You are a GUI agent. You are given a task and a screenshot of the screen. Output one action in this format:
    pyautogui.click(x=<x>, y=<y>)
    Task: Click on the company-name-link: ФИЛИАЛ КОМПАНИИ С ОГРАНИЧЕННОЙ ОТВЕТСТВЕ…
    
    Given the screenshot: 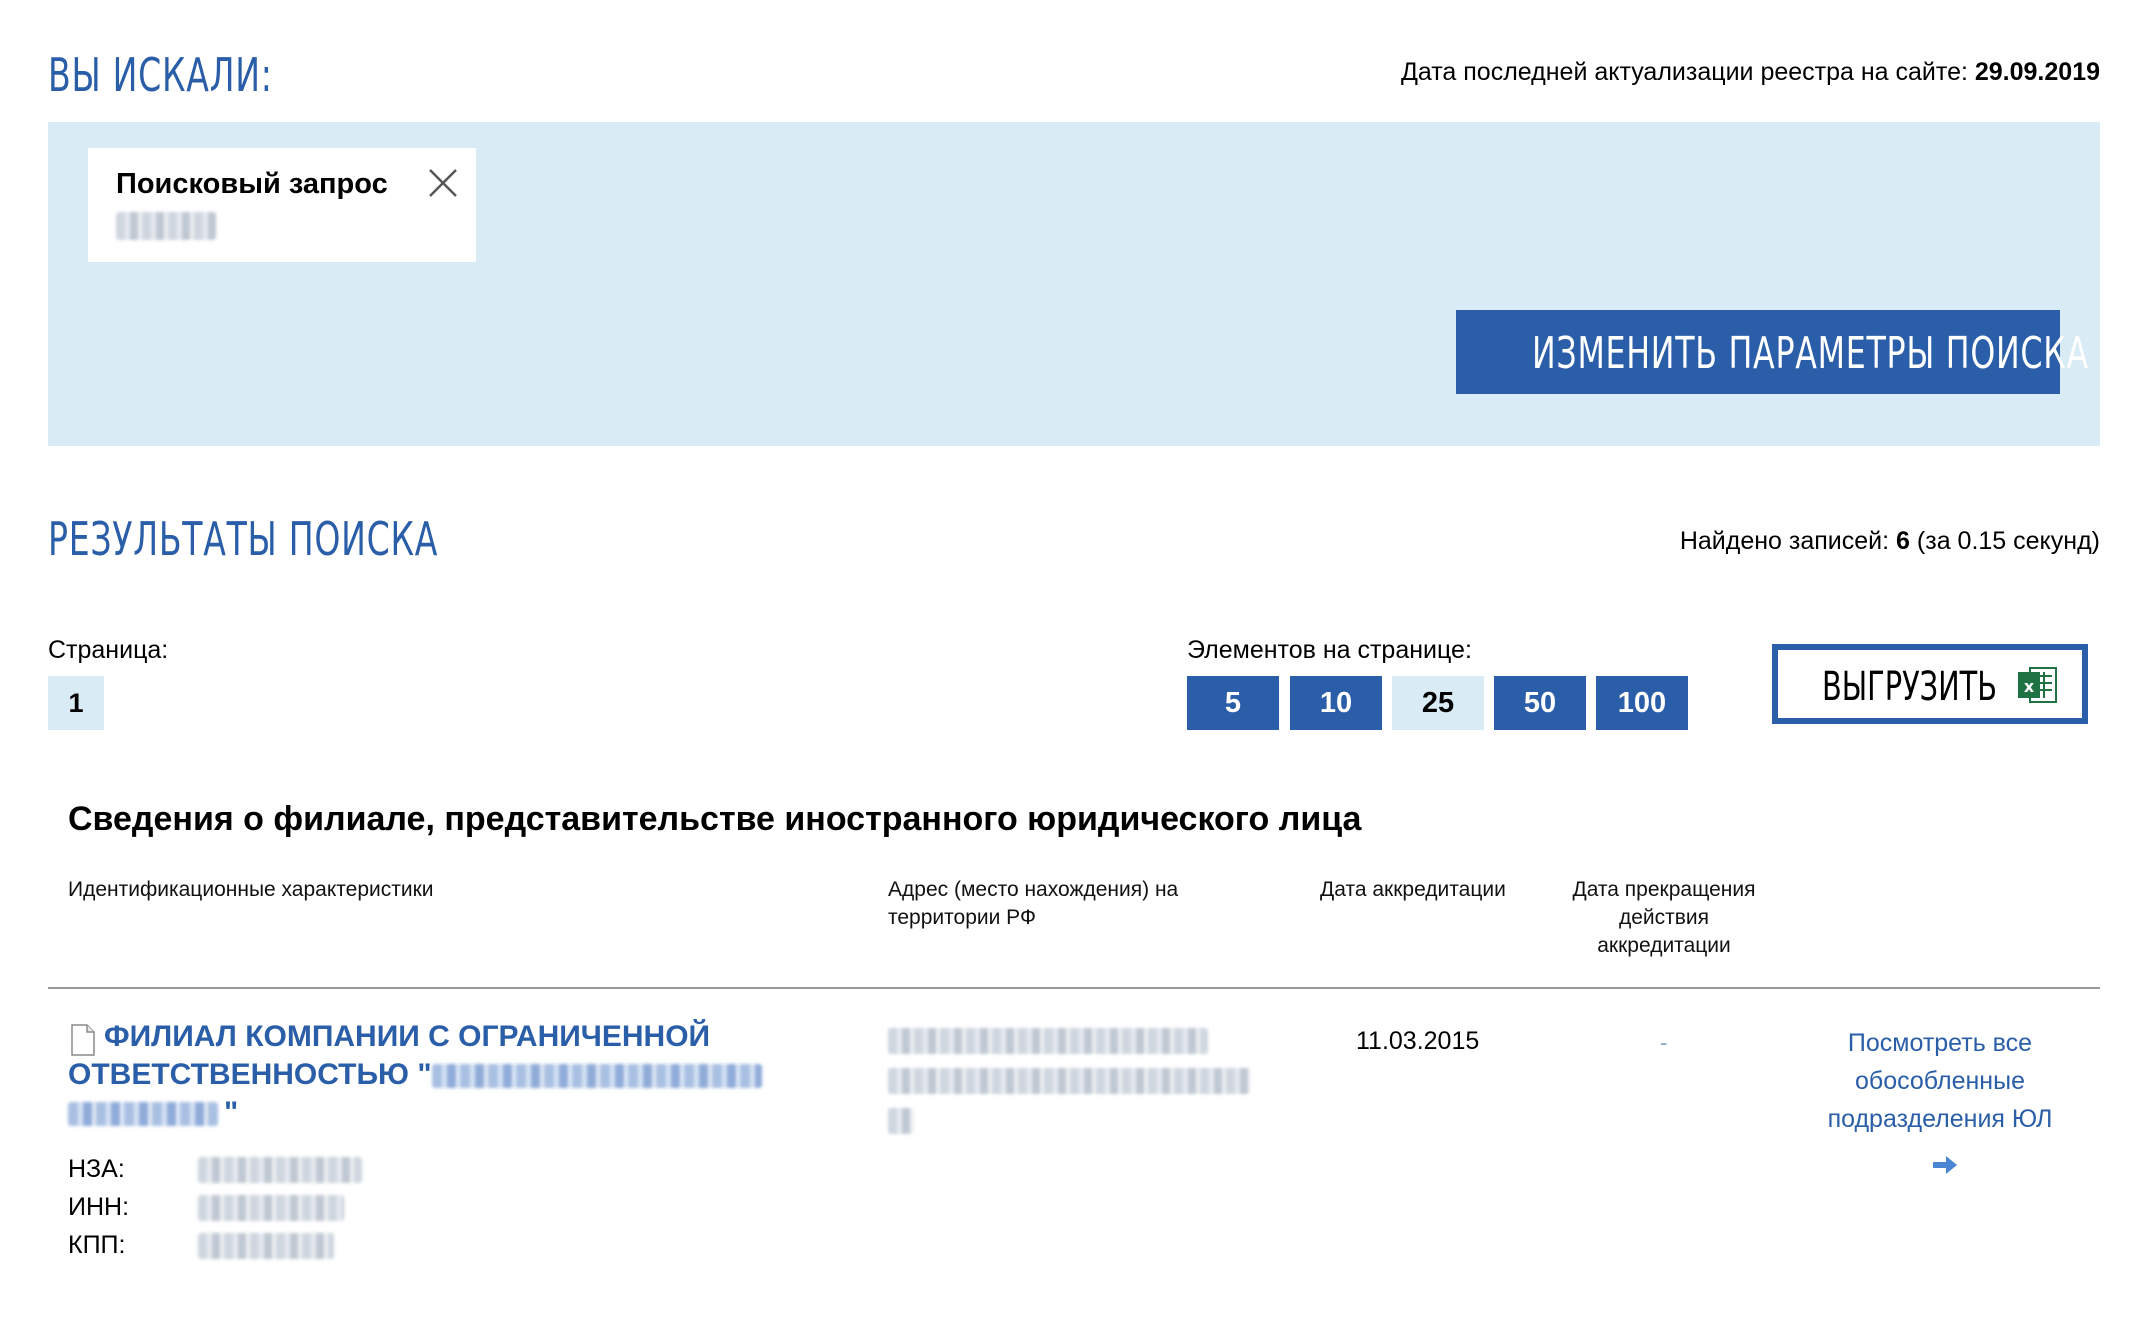 What is the action you would take?
    pyautogui.click(x=428, y=1075)
    